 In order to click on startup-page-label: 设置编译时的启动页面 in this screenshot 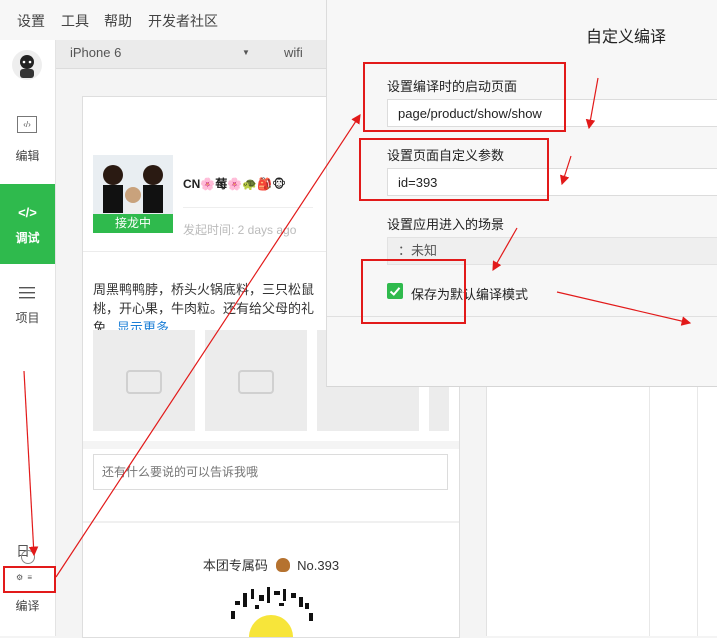, I will do `click(452, 86)`.